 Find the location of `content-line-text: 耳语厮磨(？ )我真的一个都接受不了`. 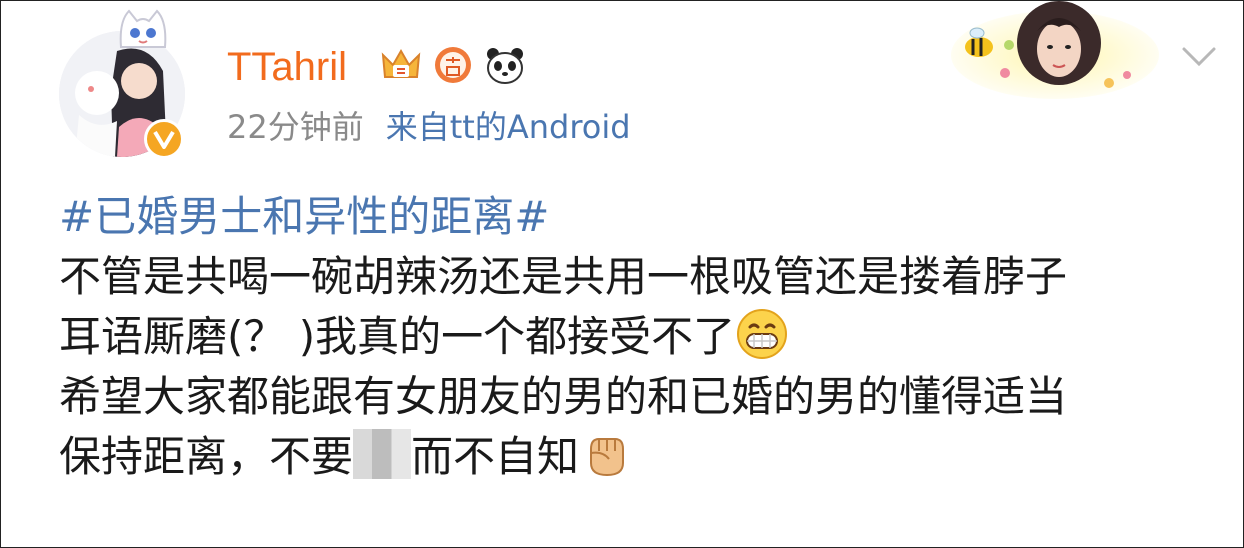

content-line-text: 耳语厮磨(？ )我真的一个都接受不了 is located at coordinates (397, 336).